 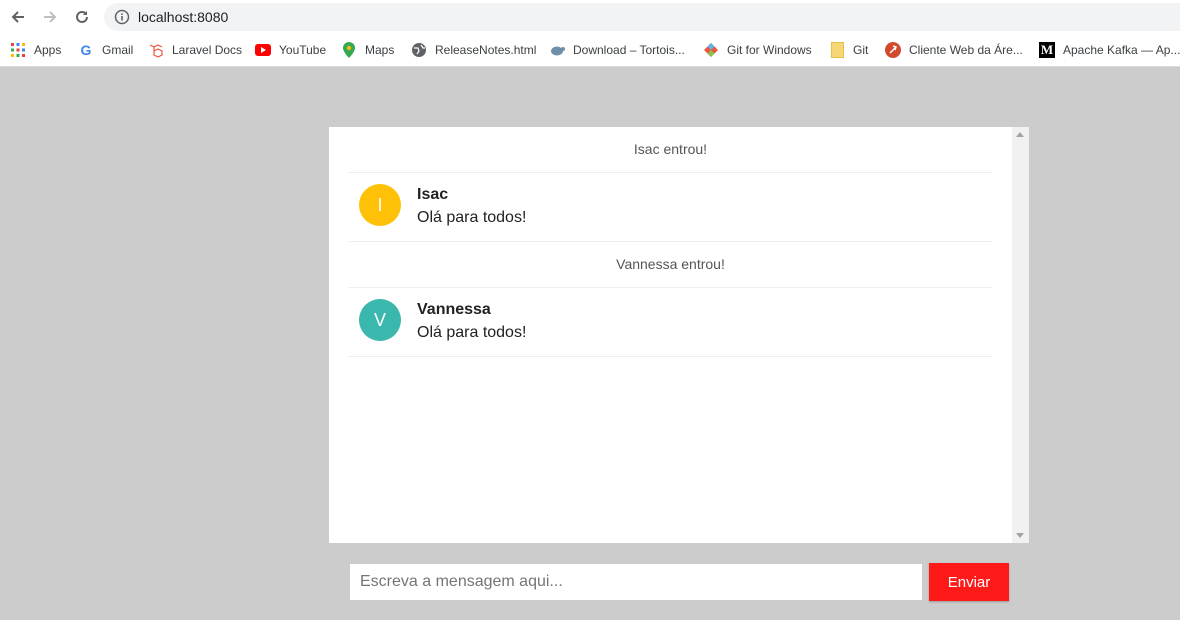 I want to click on arrow-left-icon, so click(x=17, y=17).